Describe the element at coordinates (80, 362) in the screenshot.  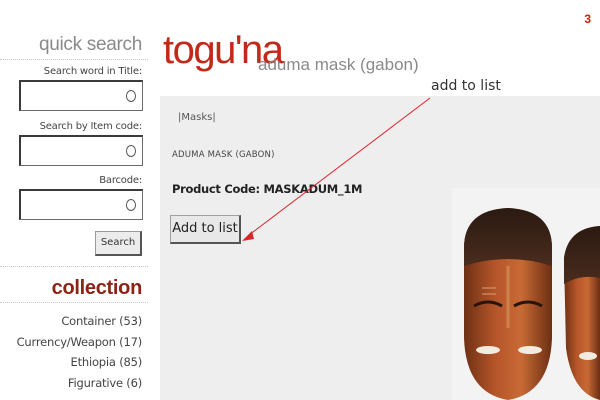
I see `collection-item: Ethiopia (85)` at that location.